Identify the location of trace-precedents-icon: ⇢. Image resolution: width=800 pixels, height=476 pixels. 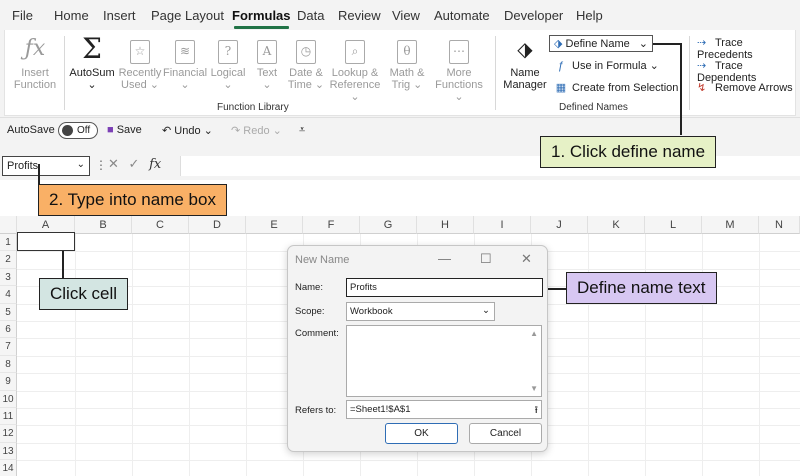
(702, 43).